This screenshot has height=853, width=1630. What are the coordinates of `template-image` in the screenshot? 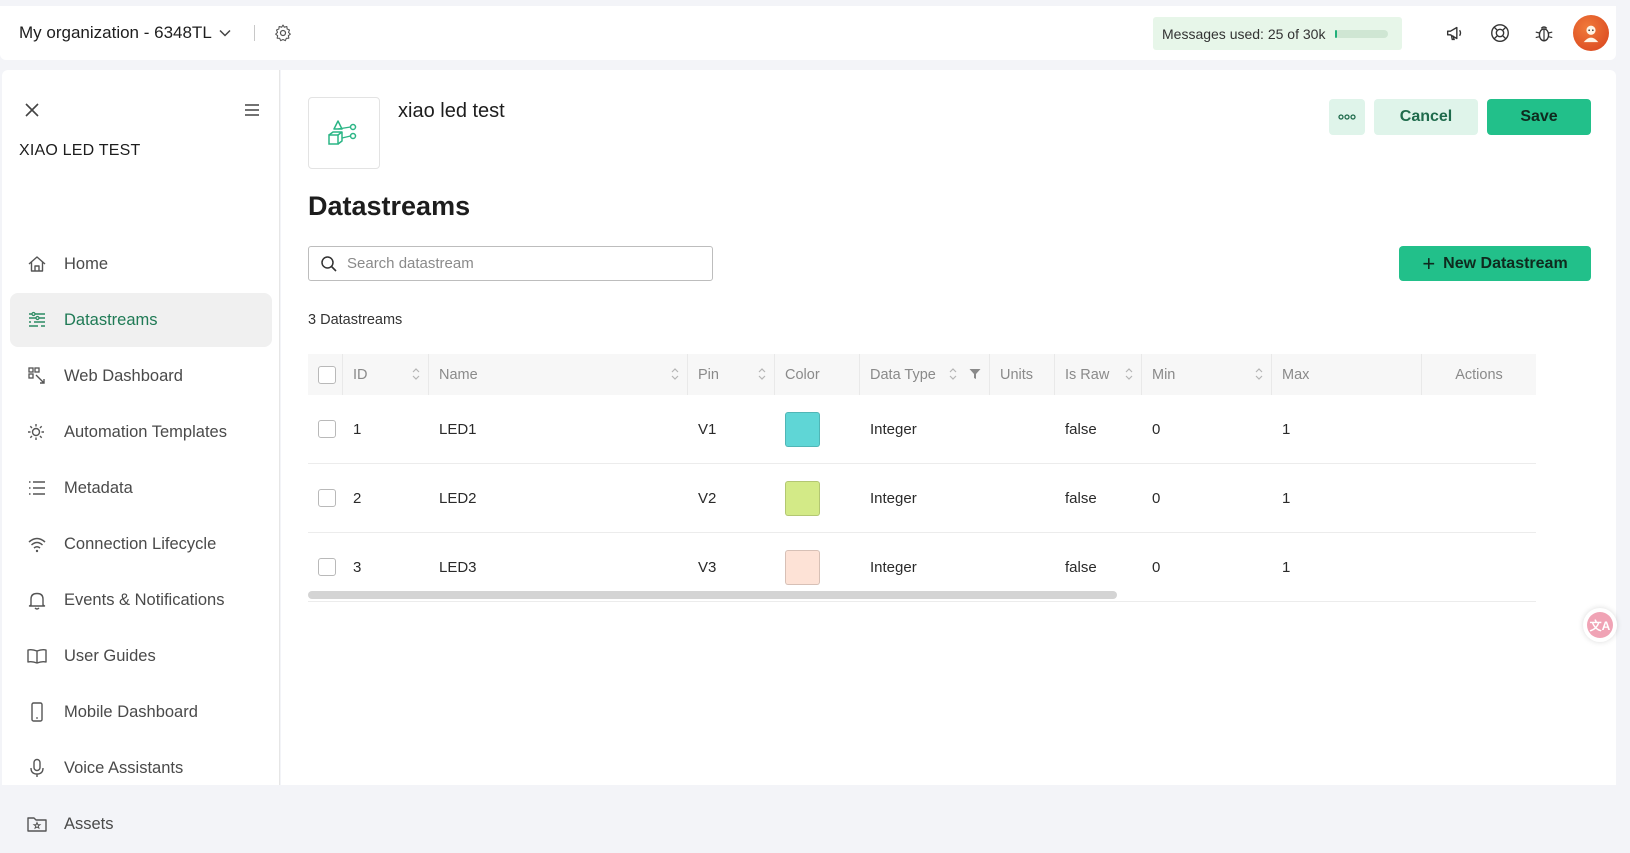 It's located at (344, 133).